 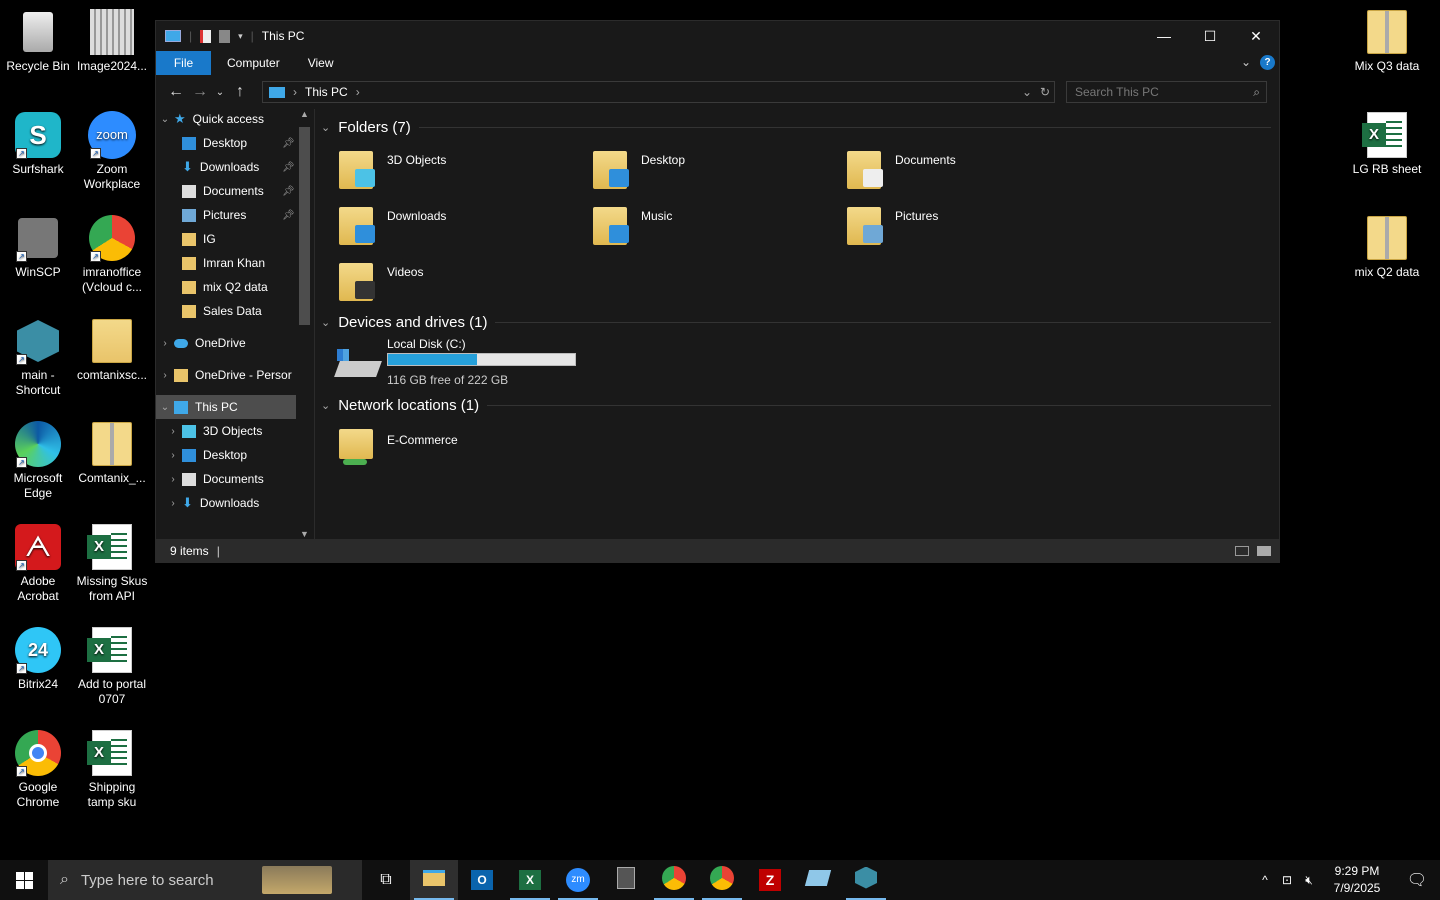 What do you see at coordinates (226, 120) in the screenshot?
I see `nav-item: ⌄ ★ Quick access` at bounding box center [226, 120].